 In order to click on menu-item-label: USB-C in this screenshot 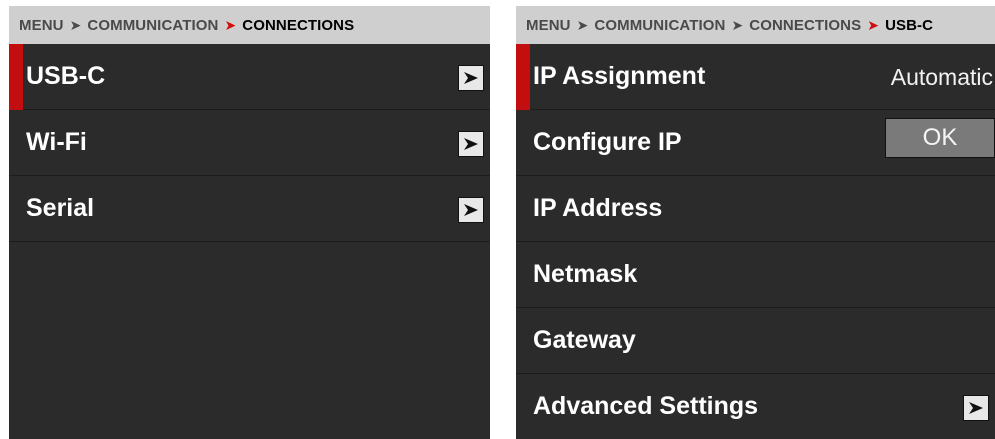, I will do `click(66, 76)`.